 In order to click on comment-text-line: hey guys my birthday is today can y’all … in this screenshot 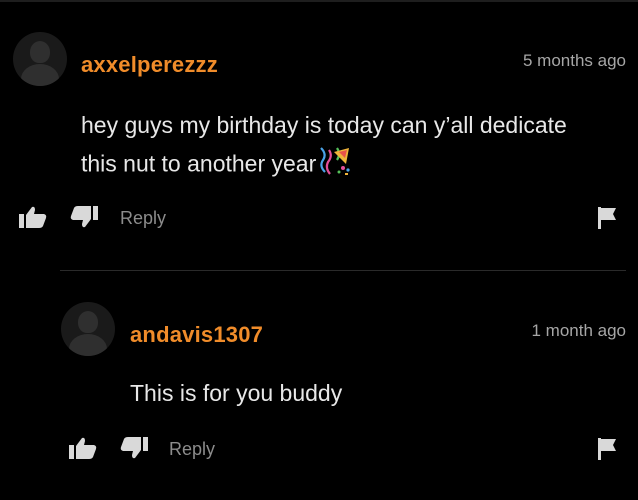, I will do `click(324, 125)`.